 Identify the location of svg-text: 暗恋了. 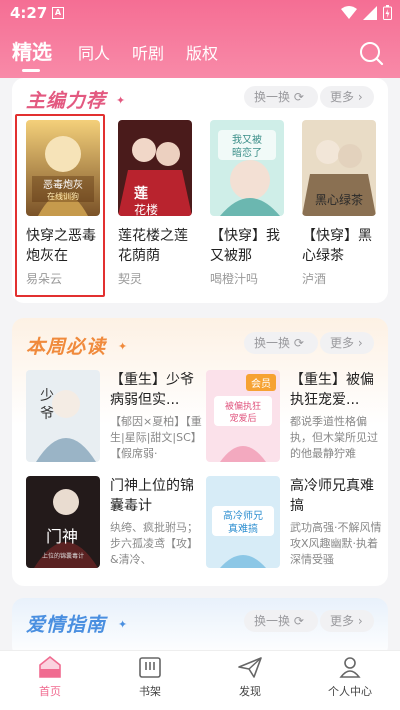
(247, 152).